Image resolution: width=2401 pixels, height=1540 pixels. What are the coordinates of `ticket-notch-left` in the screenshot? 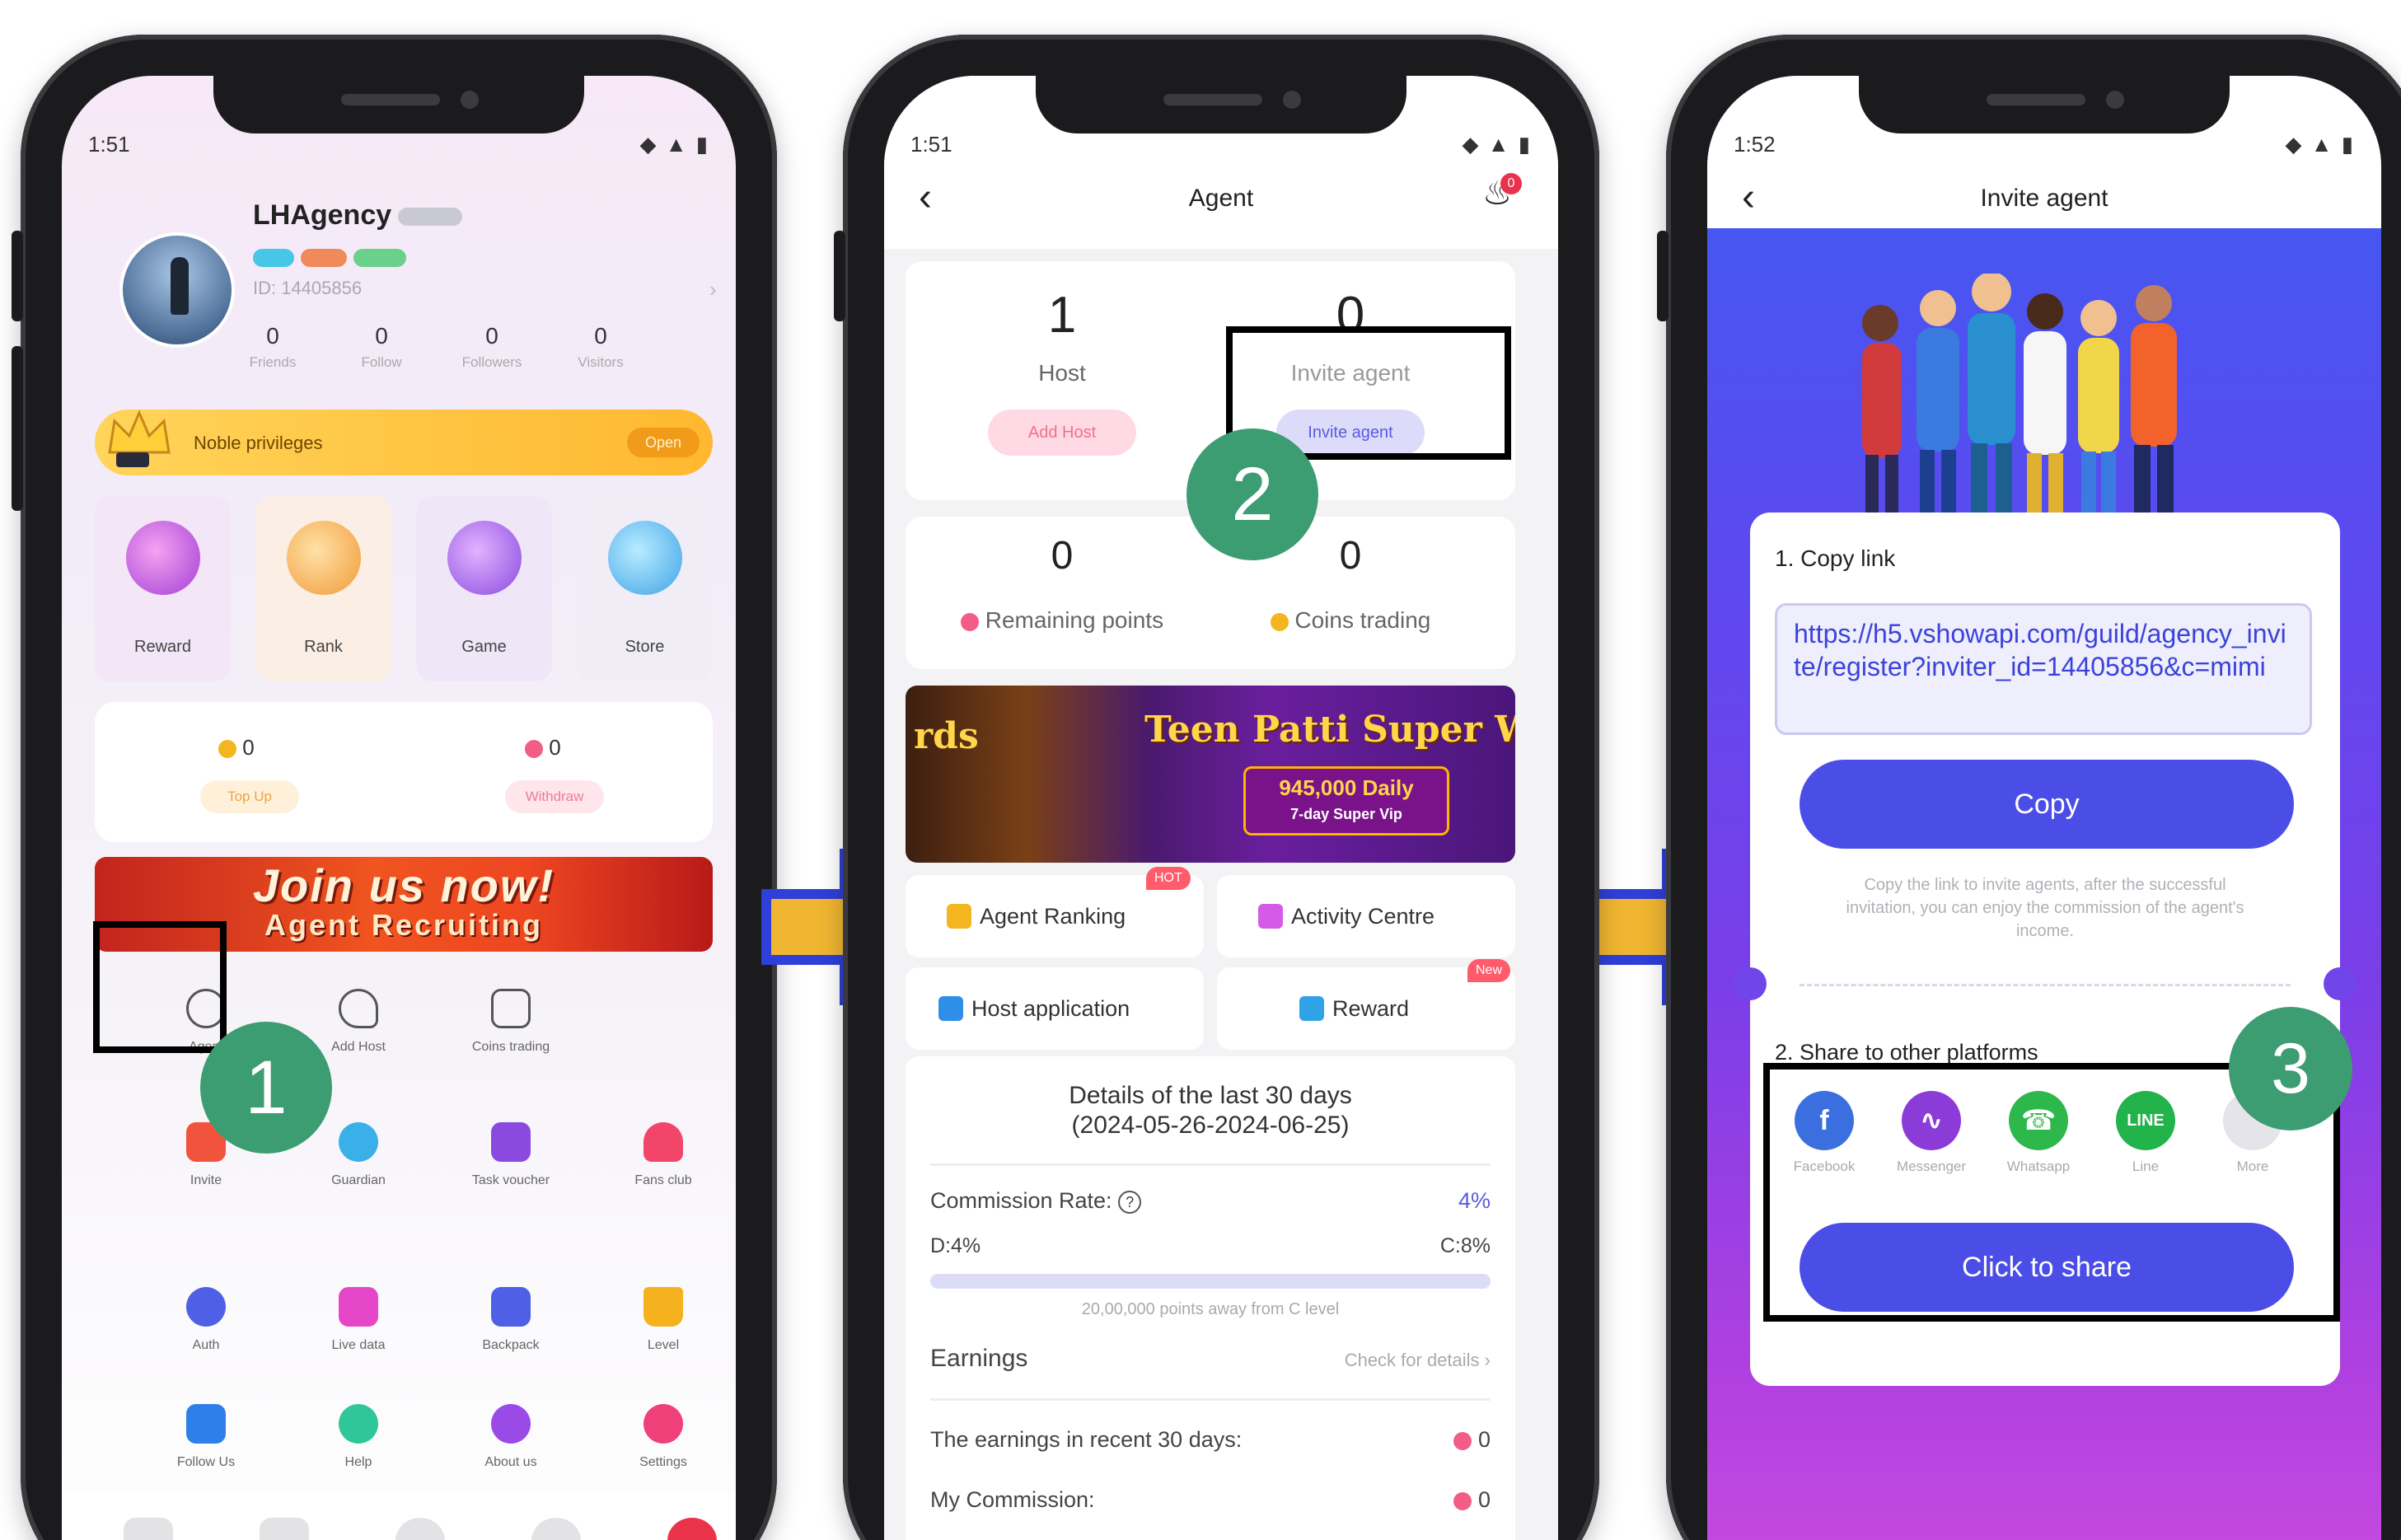 It's located at (1751, 983).